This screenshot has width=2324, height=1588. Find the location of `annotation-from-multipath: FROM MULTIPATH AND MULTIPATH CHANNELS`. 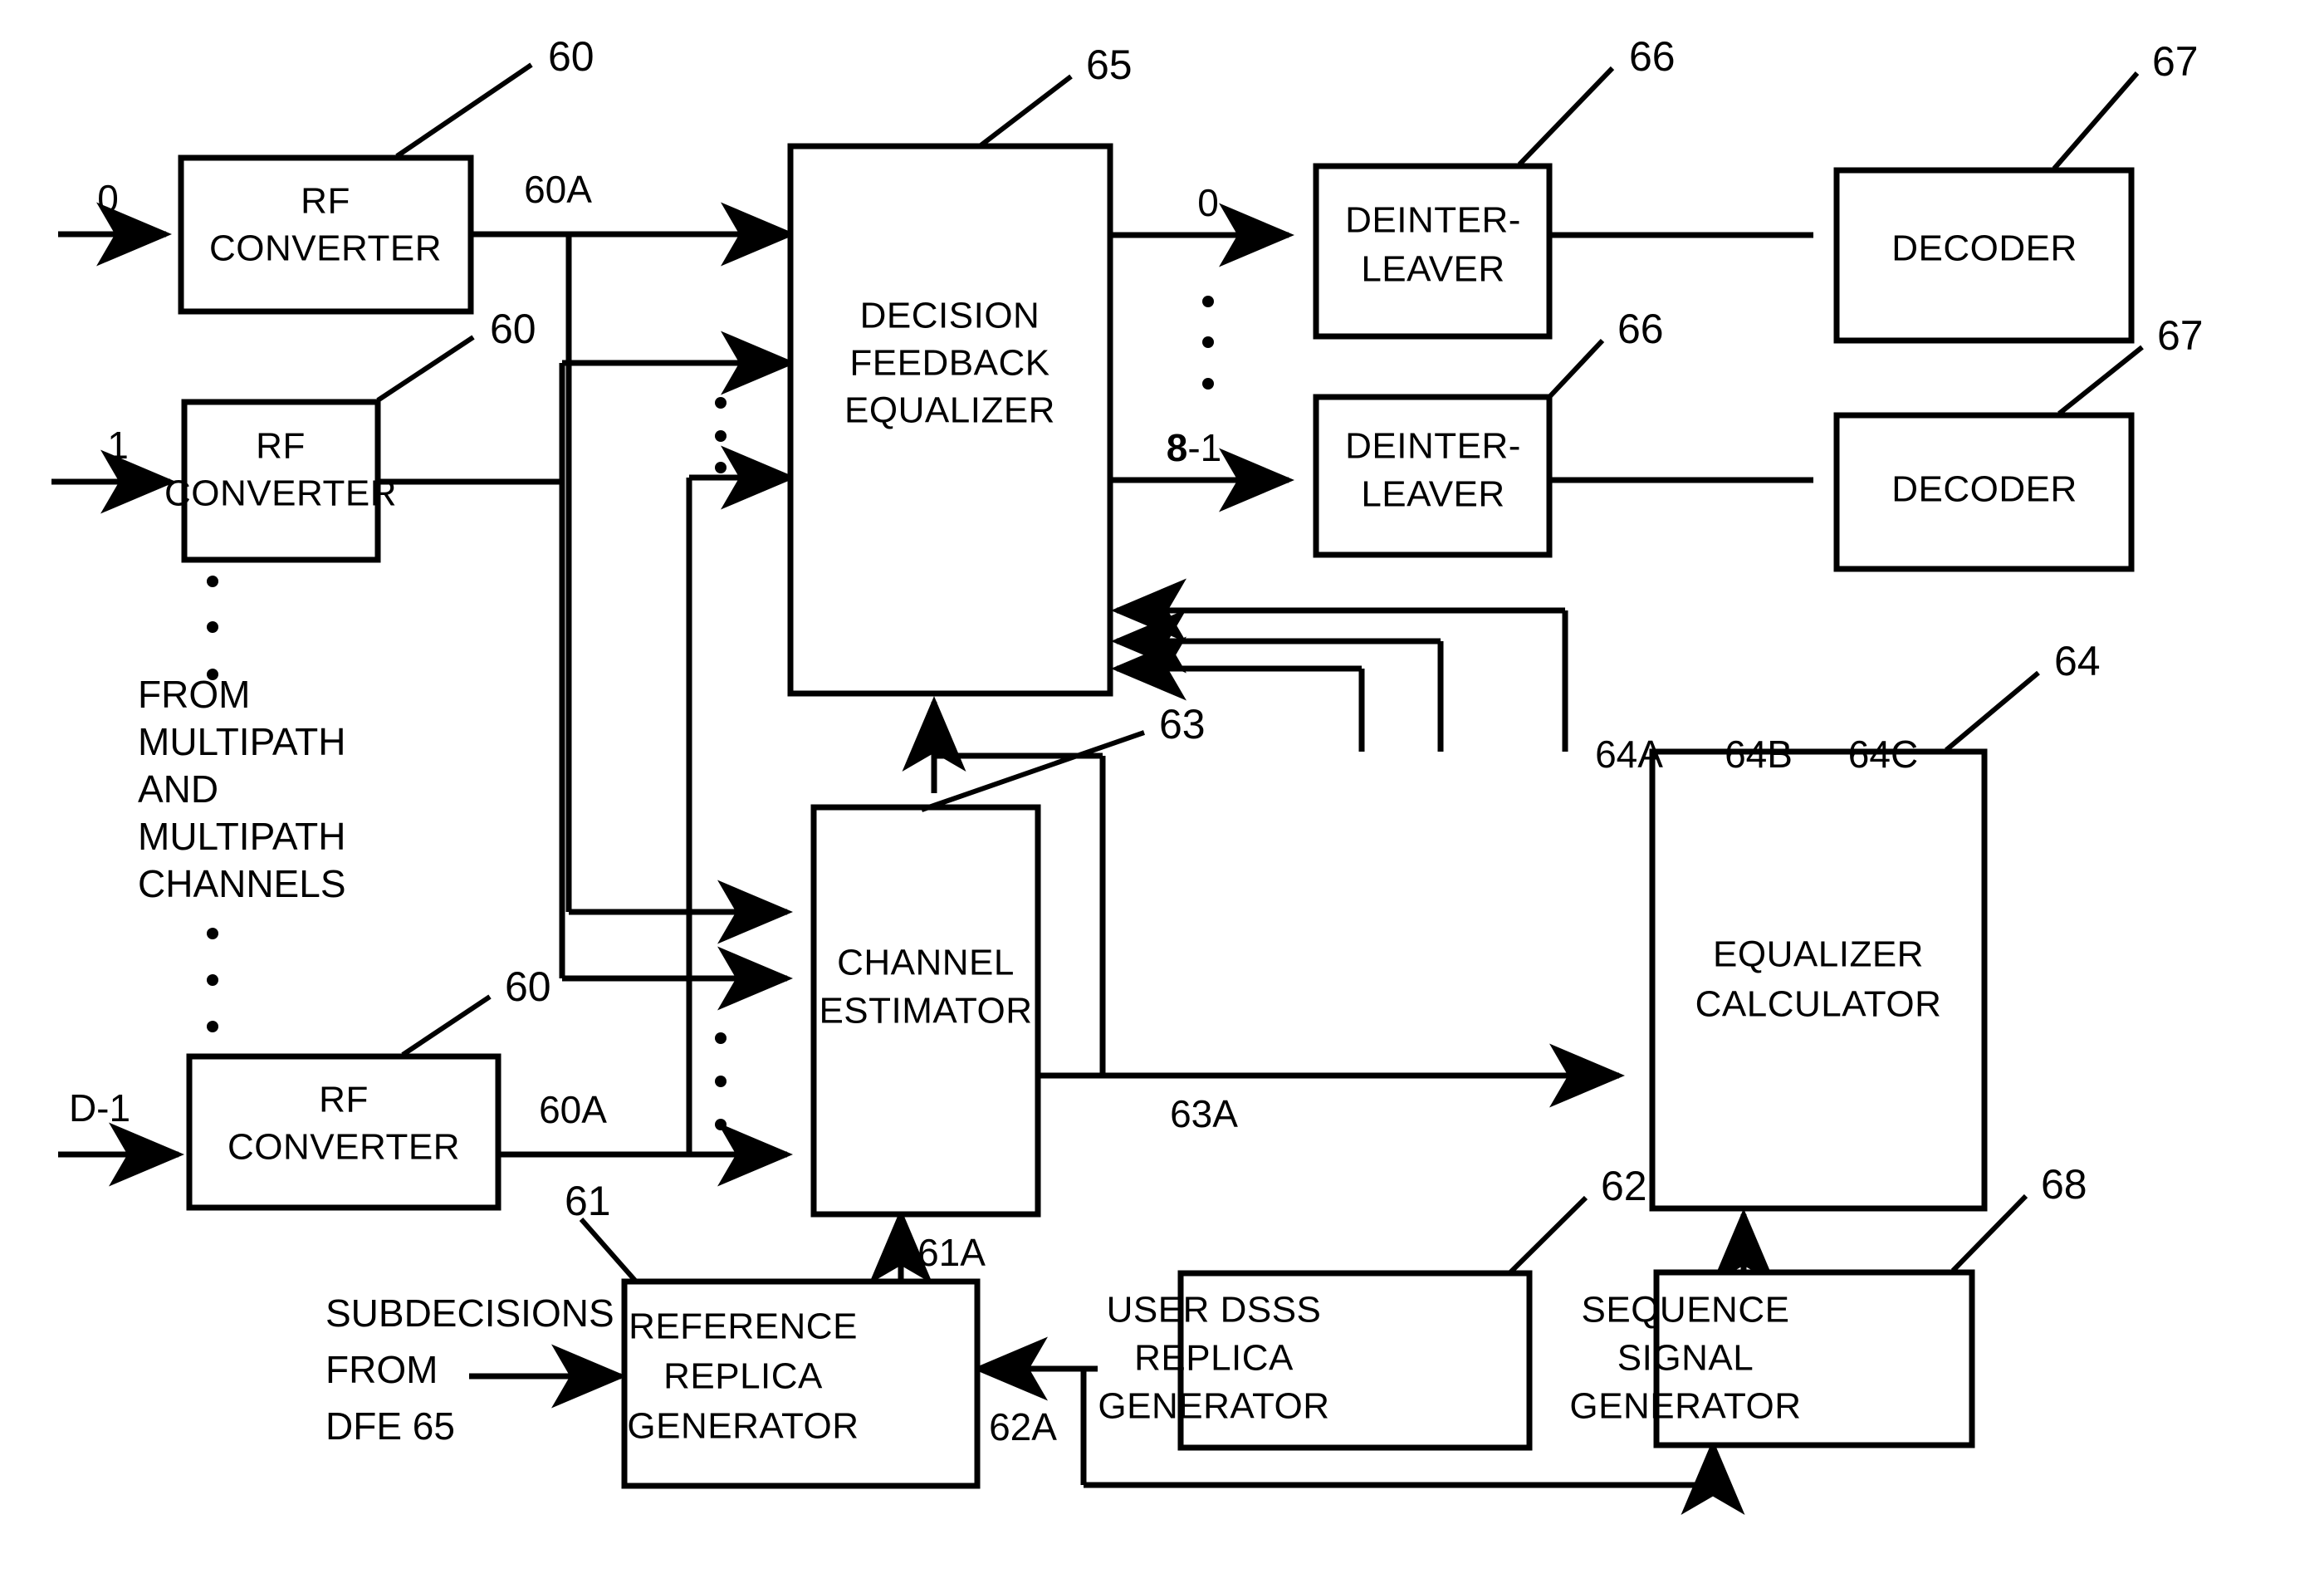

annotation-from-multipath: FROM MULTIPATH AND MULTIPATH CHANNELS is located at coordinates (242, 789).